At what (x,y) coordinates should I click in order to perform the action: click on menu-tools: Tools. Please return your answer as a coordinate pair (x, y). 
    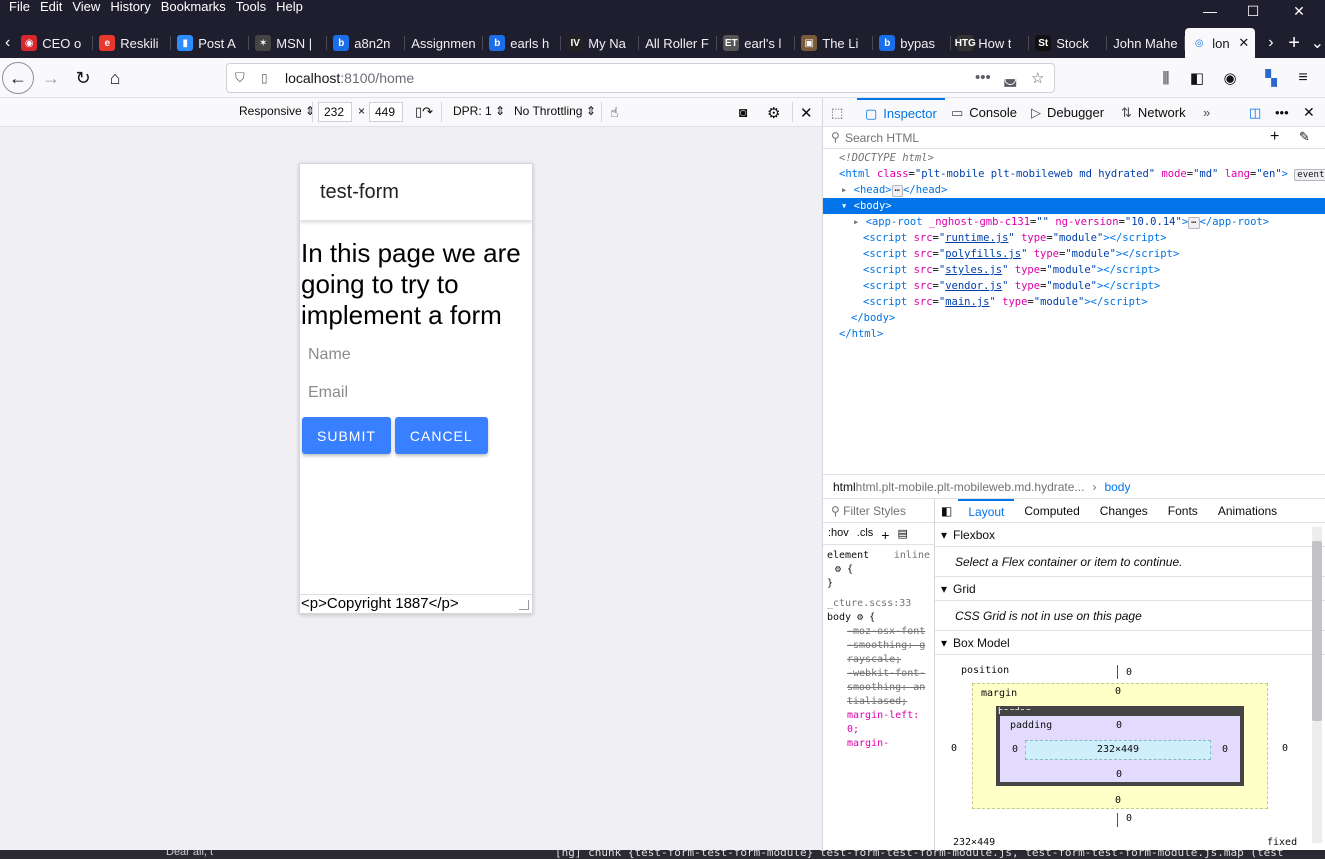
    Looking at the image, I should click on (251, 7).